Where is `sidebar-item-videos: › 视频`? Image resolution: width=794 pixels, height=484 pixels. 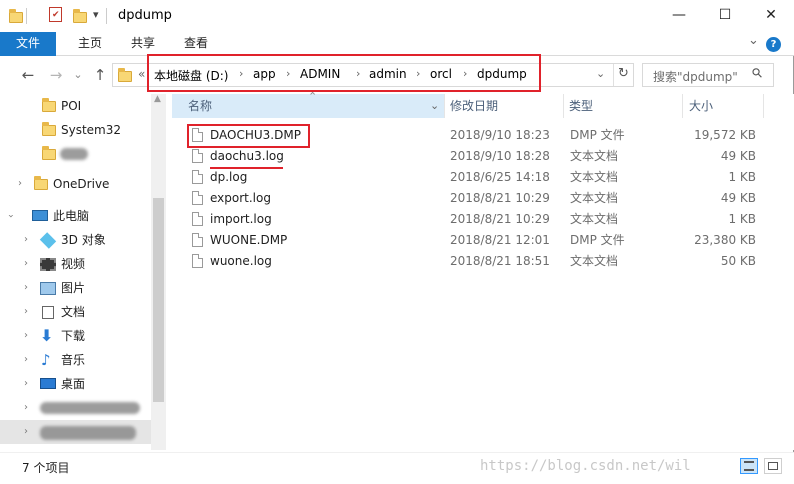
sidebar-item-videos: › 视频 is located at coordinates (83, 264).